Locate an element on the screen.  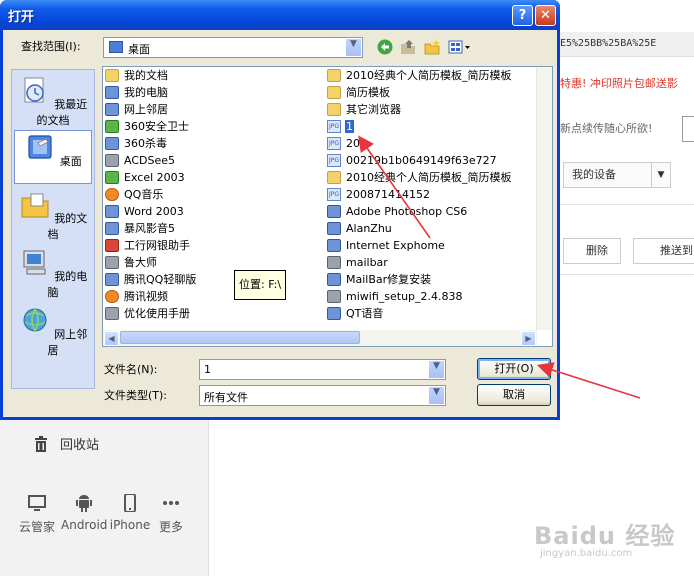
file-name: 00219b1b0649149f63e727 is located at coordinates (421, 160).